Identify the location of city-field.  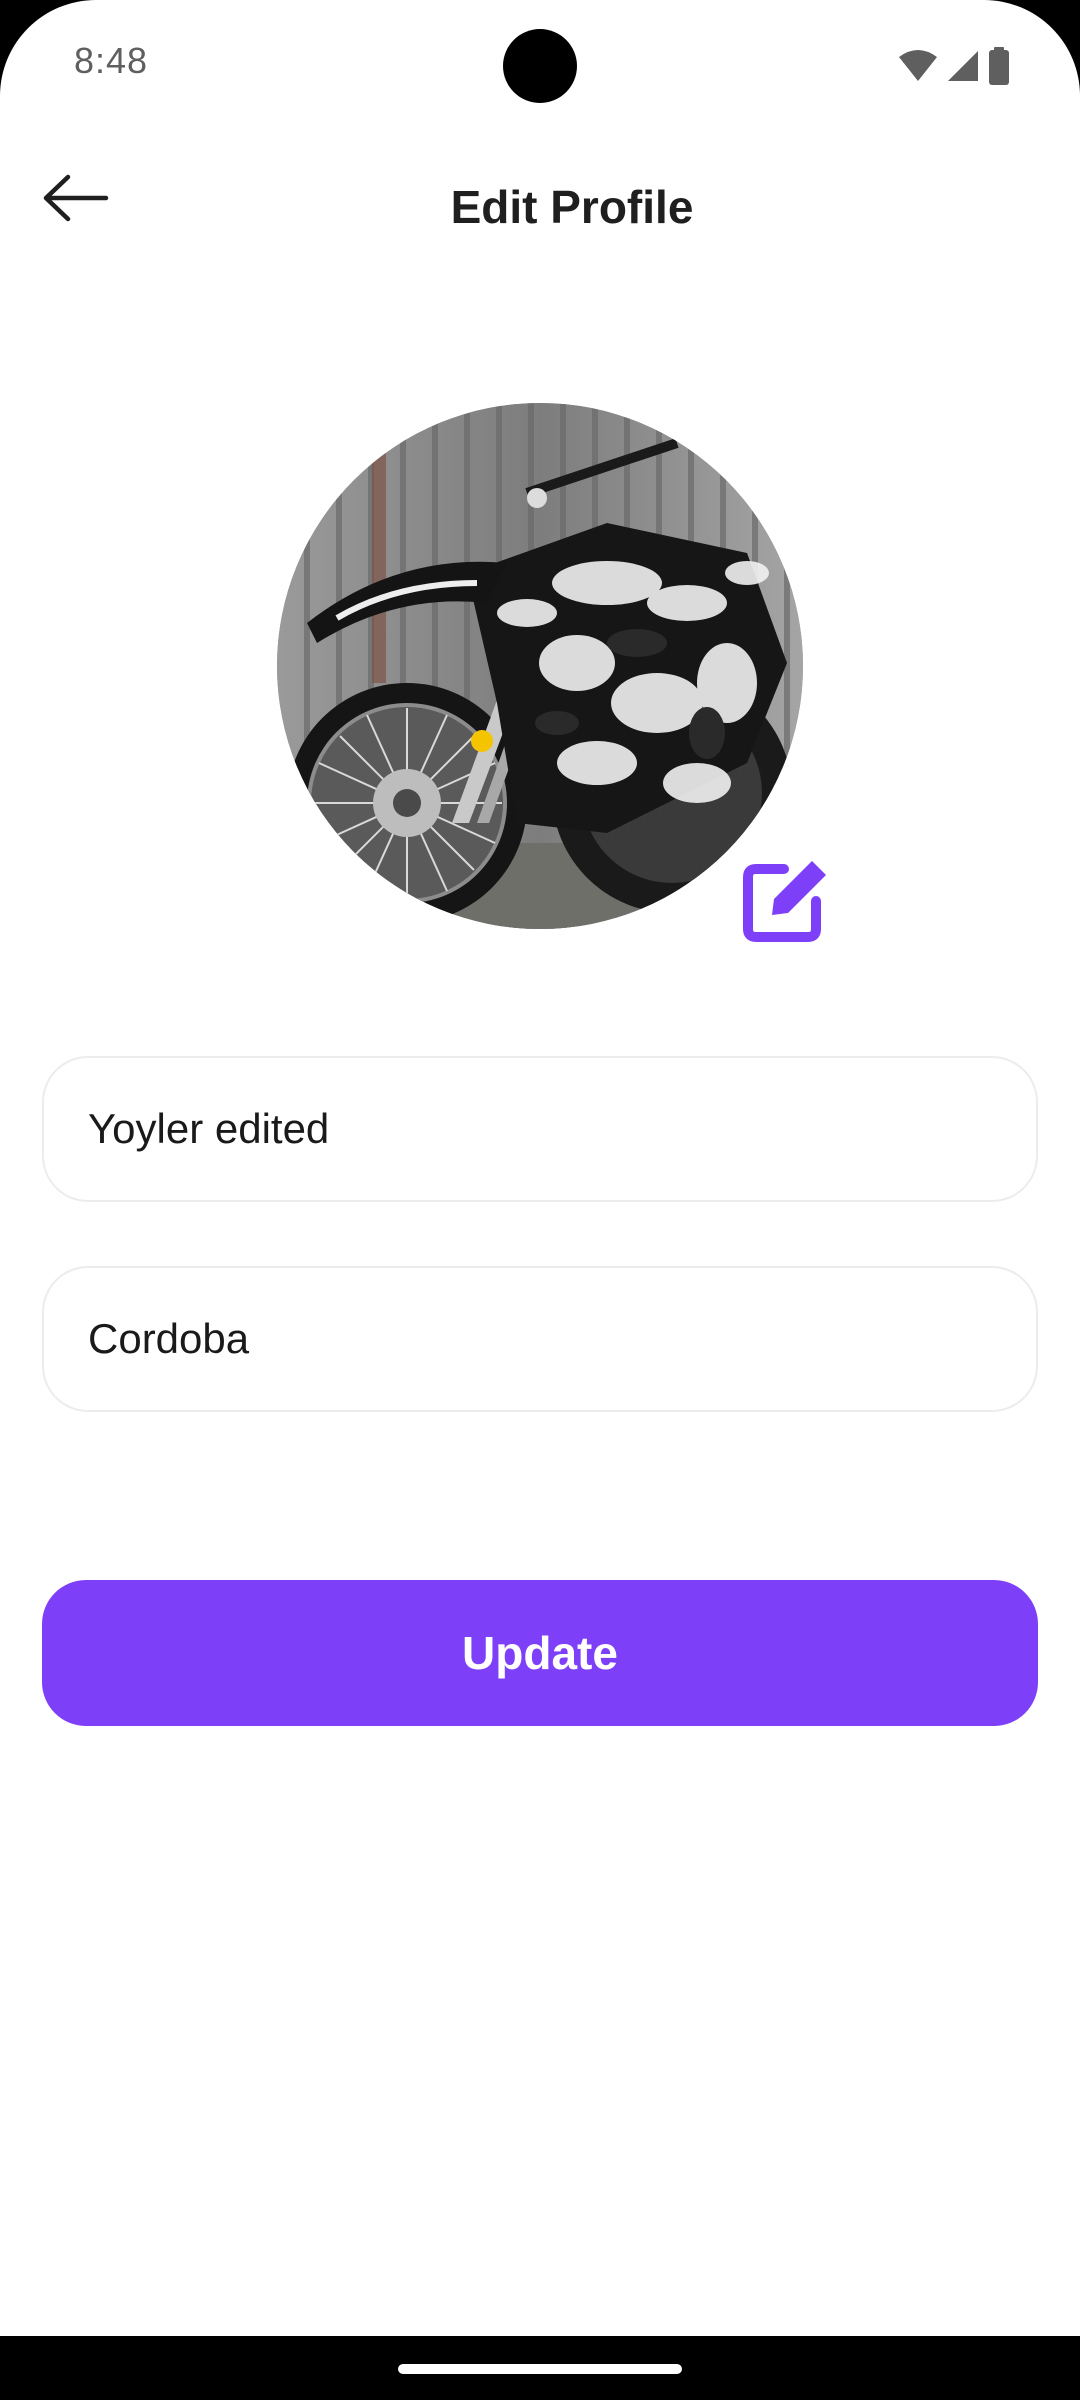
(540, 1339).